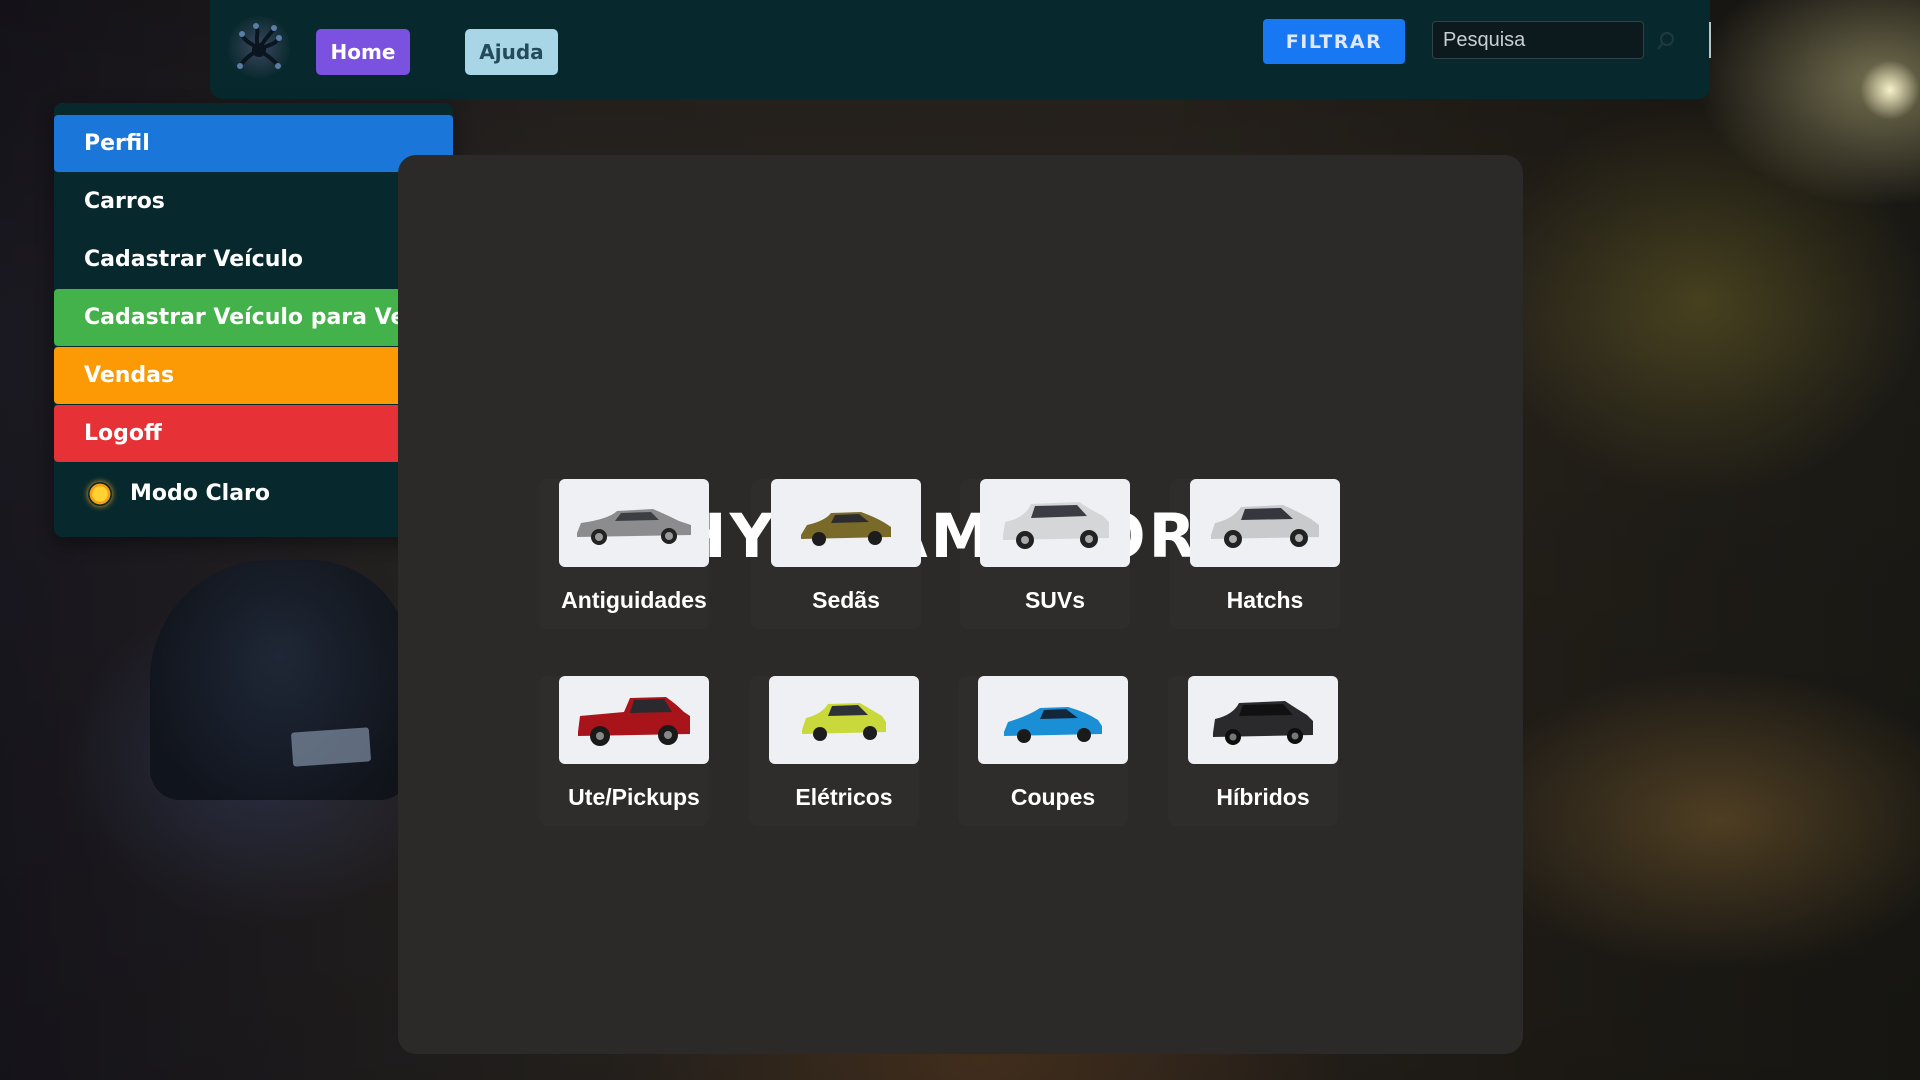  What do you see at coordinates (1890, 90) in the screenshot?
I see `background-streetlight` at bounding box center [1890, 90].